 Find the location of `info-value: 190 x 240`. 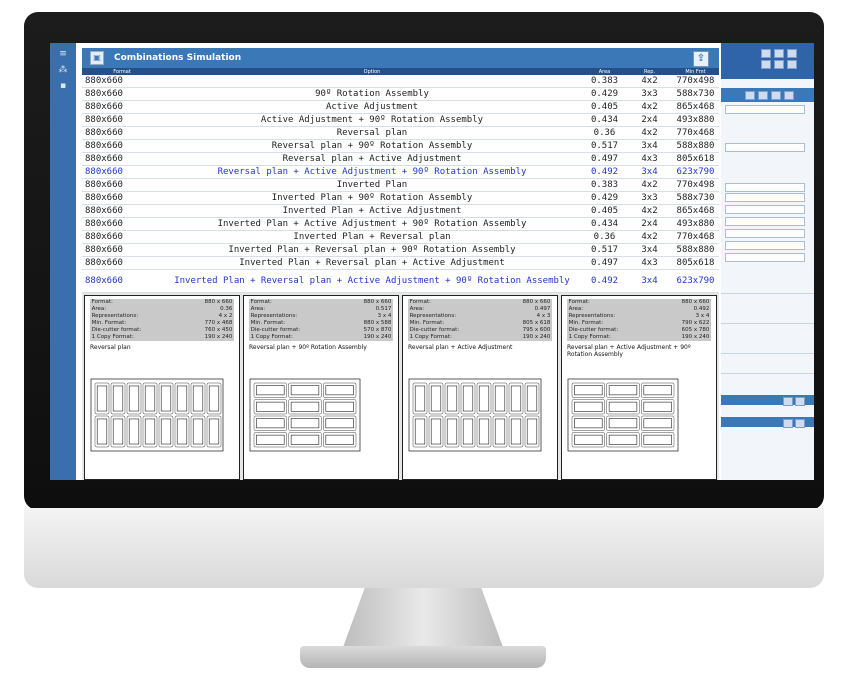

info-value: 190 x 240 is located at coordinates (377, 337).